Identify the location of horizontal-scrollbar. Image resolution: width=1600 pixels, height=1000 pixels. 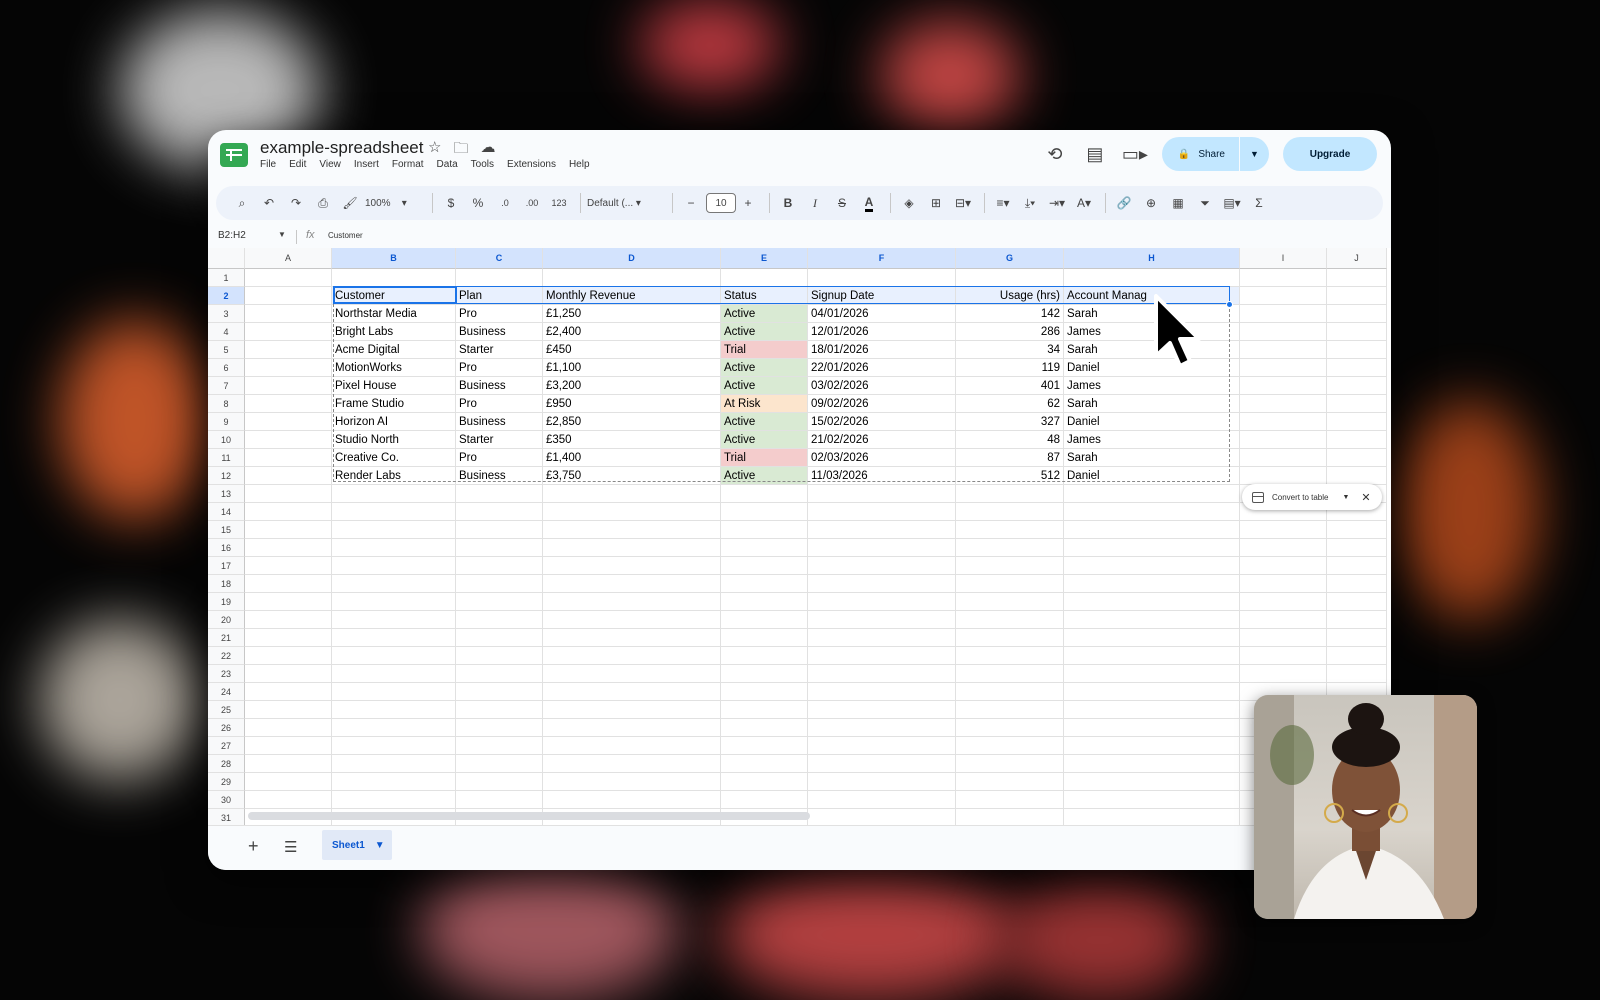
(529, 816).